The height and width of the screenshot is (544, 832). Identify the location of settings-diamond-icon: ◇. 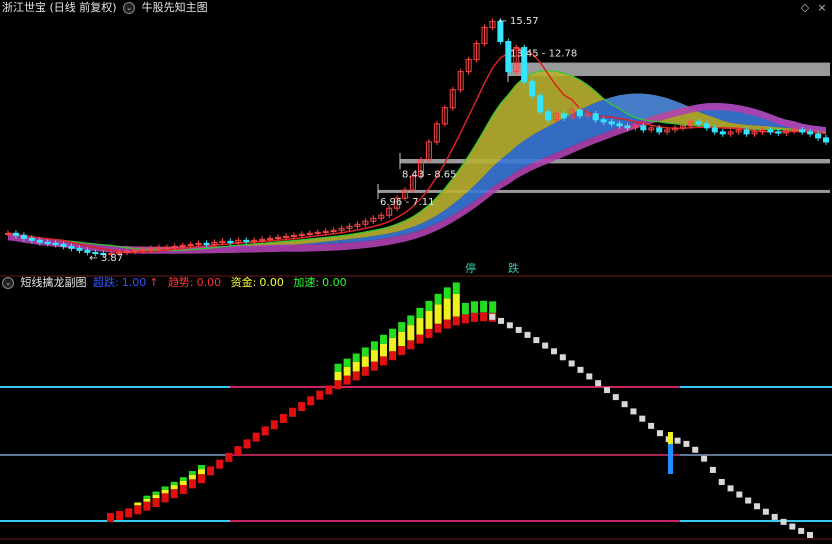
(805, 8).